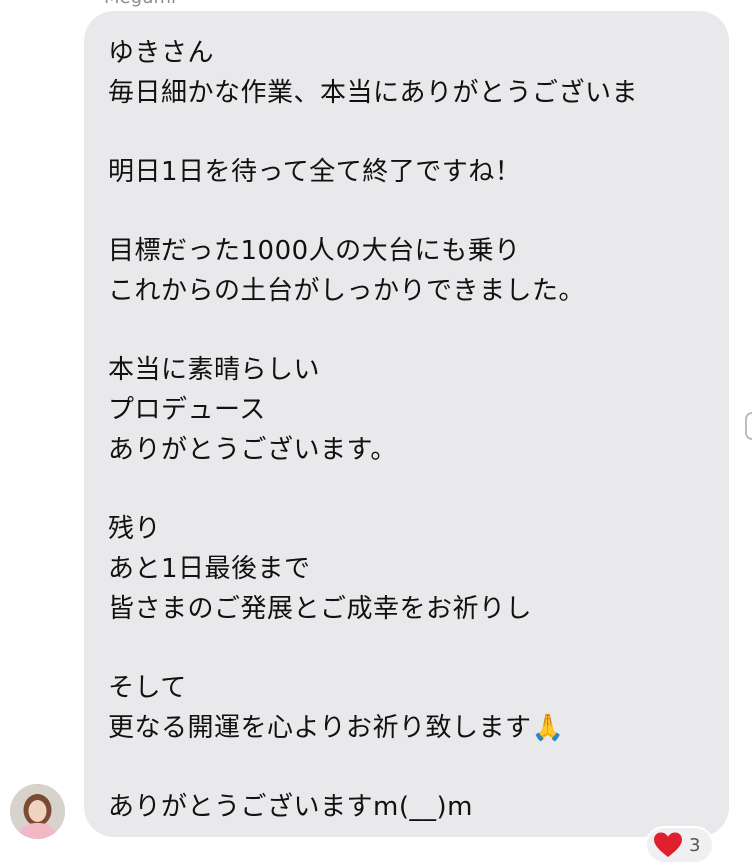  What do you see at coordinates (135, 529) in the screenshot?
I see `message-line: 残り` at bounding box center [135, 529].